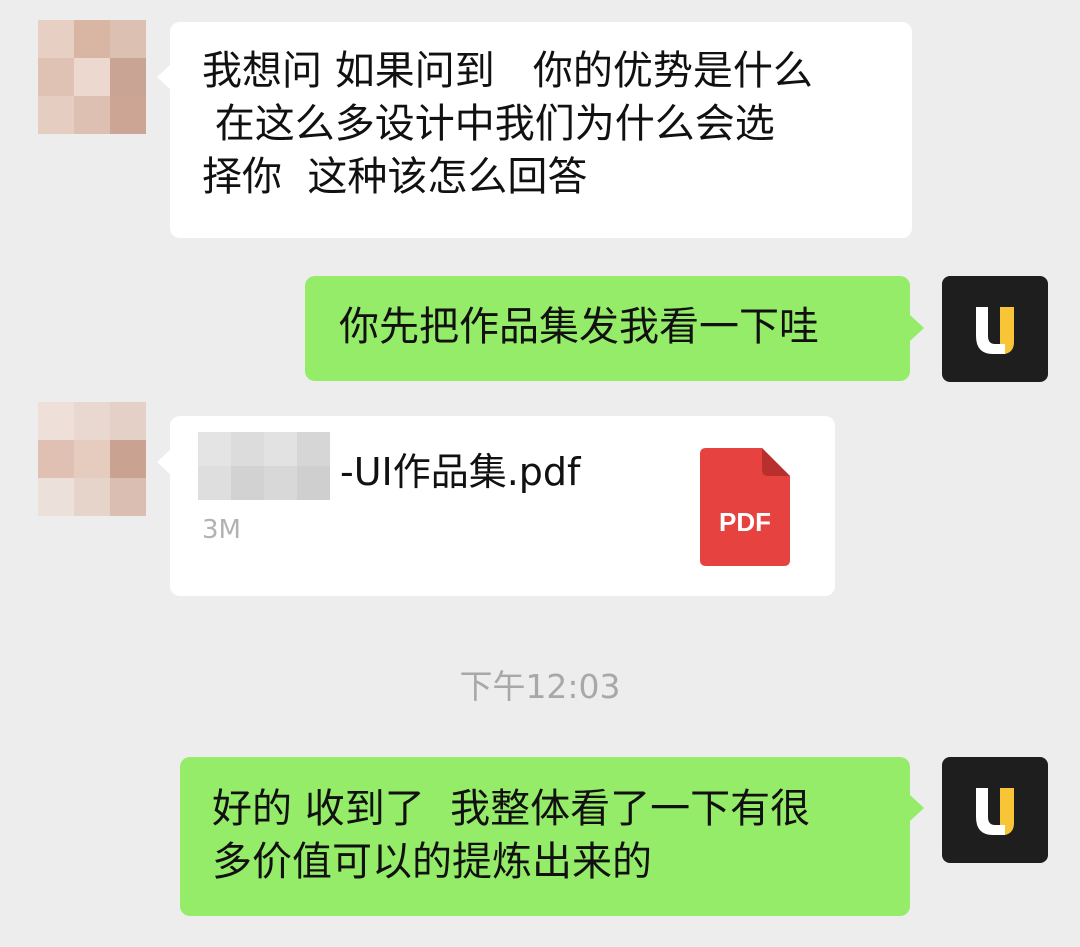  I want to click on message-bubble-outgoing: 你先把作品集发我看一下哇, so click(607, 328).